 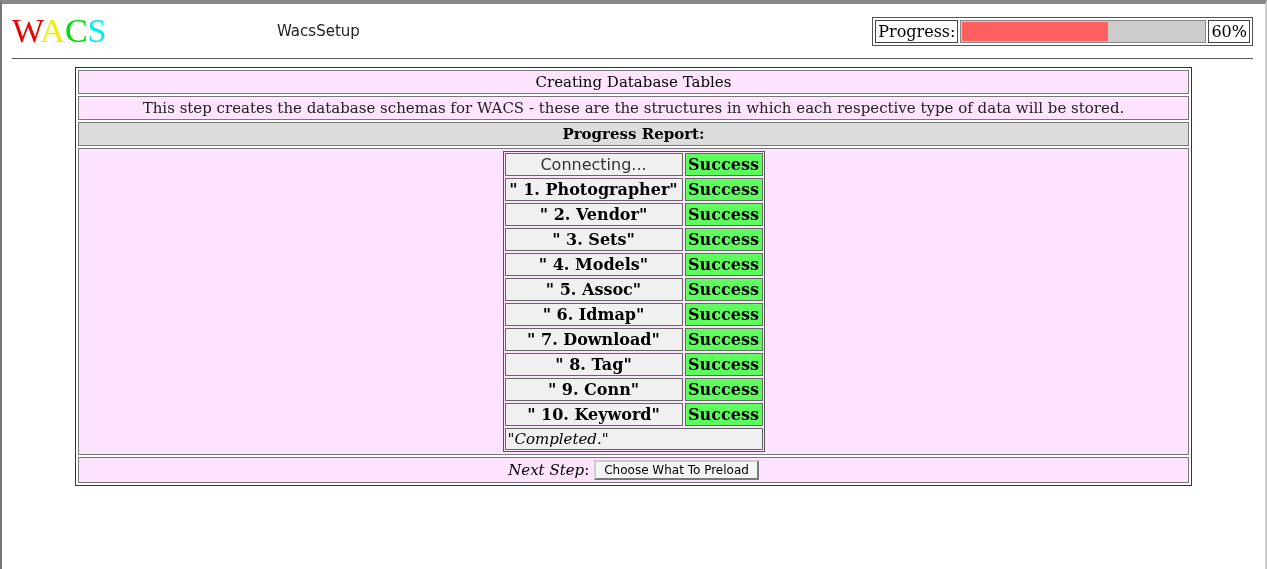 I want to click on progress-reading: 60%, so click(x=1229, y=31).